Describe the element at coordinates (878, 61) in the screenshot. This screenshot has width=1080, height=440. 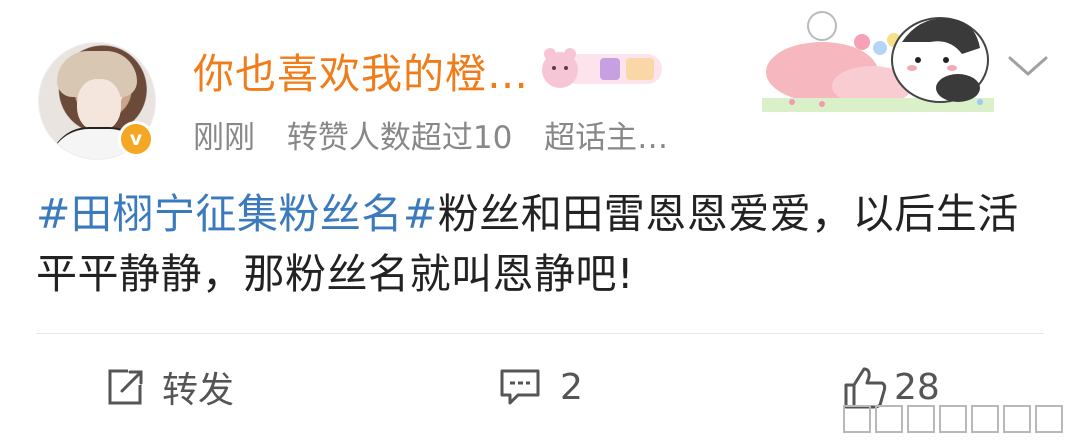
I see `header-decoration-icon` at that location.